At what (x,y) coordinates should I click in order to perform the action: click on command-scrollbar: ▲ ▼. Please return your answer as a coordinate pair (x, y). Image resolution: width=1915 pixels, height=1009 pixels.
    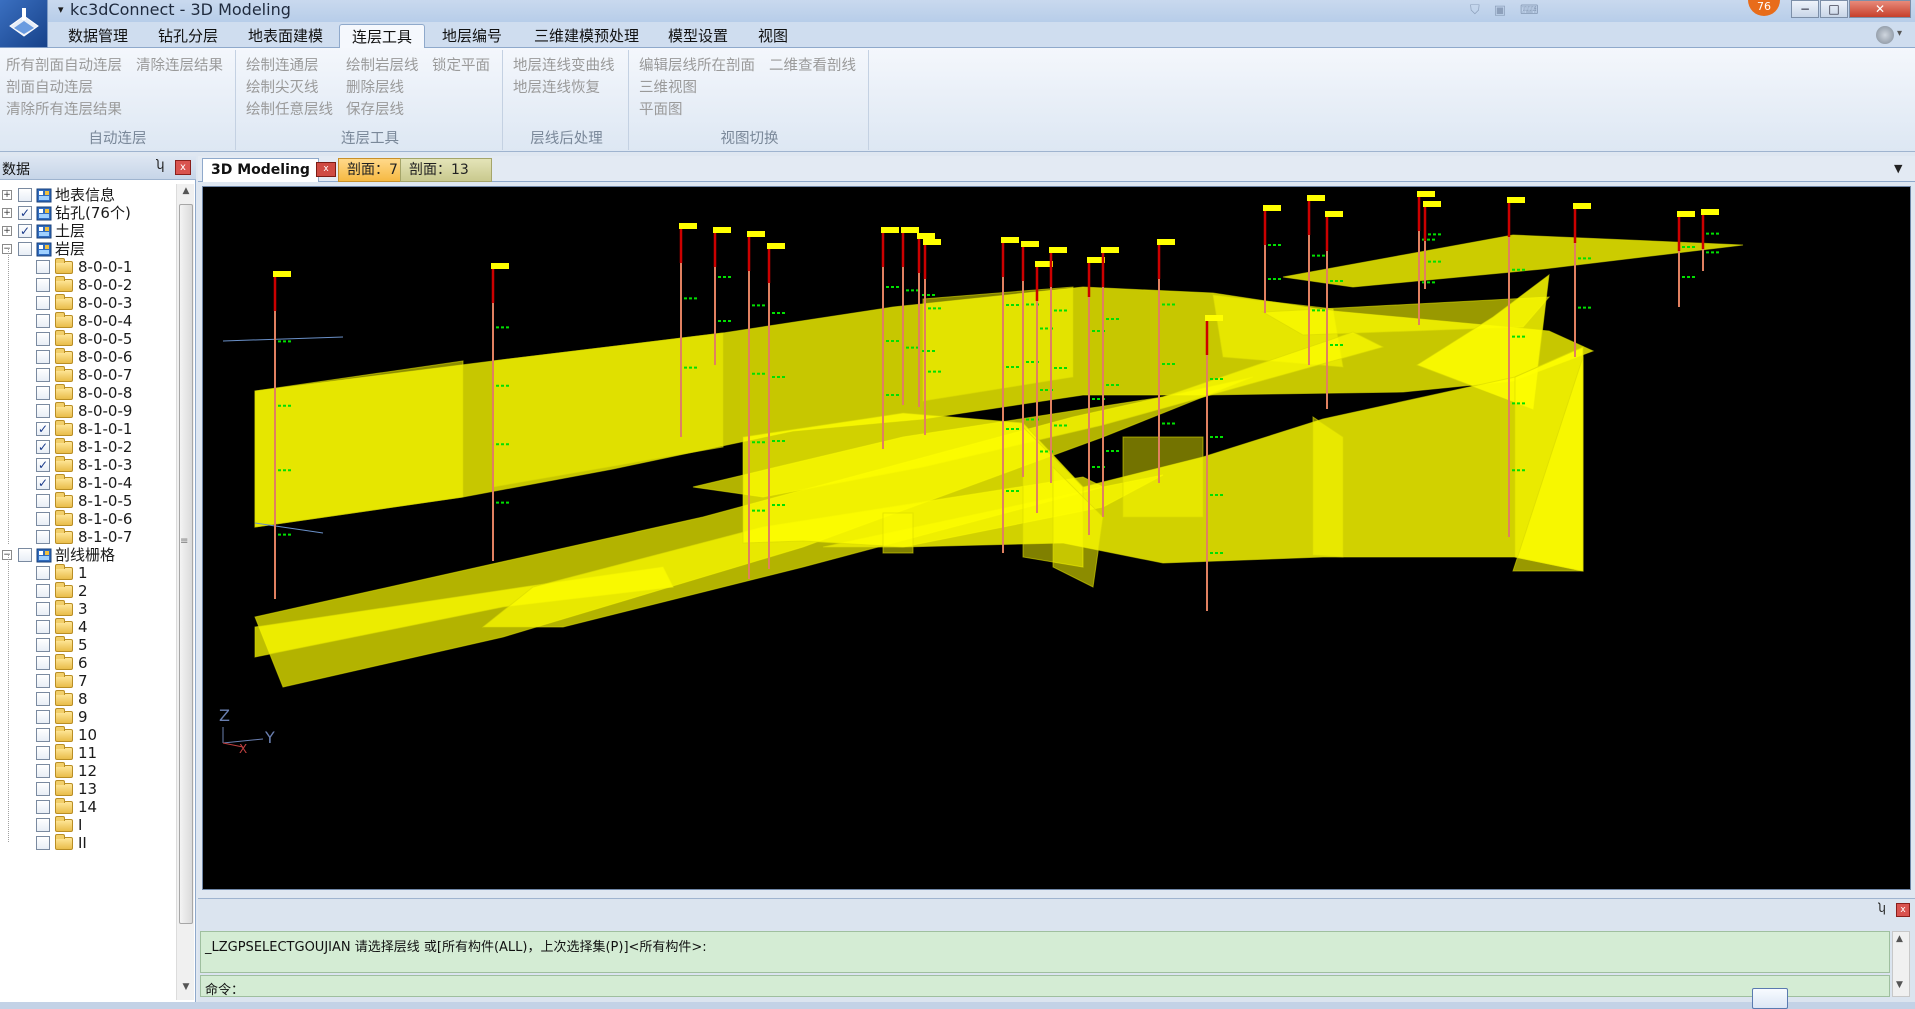
    Looking at the image, I should click on (1901, 964).